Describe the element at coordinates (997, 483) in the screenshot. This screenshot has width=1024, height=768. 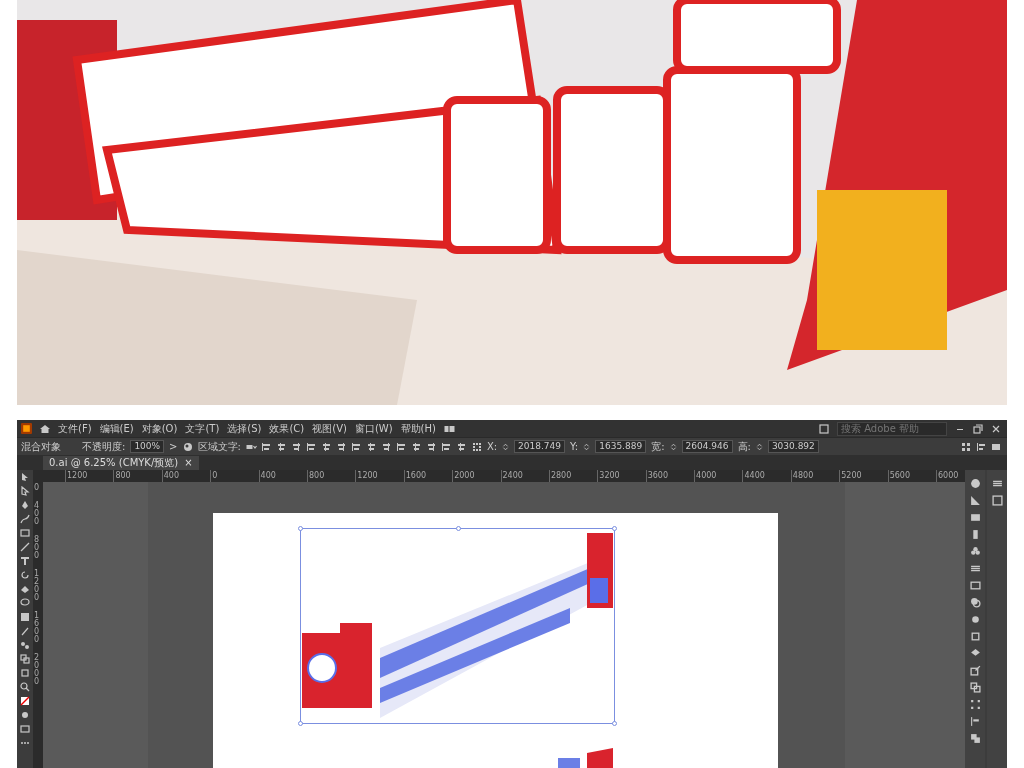
I see `properties-icon` at that location.